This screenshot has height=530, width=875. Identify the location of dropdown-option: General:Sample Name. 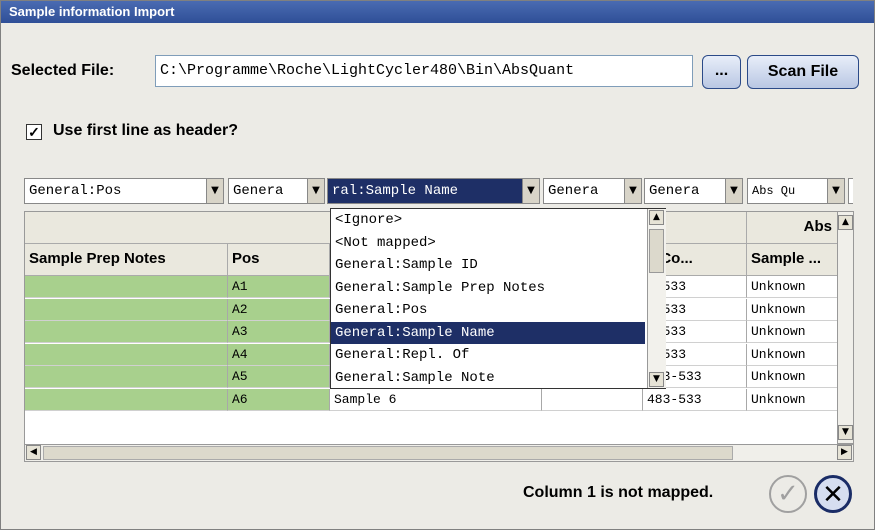
(488, 332).